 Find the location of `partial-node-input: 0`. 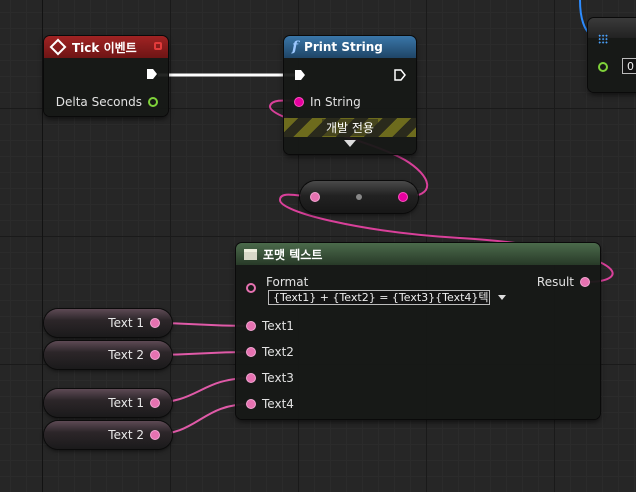

partial-node-input: 0 is located at coordinates (629, 66).